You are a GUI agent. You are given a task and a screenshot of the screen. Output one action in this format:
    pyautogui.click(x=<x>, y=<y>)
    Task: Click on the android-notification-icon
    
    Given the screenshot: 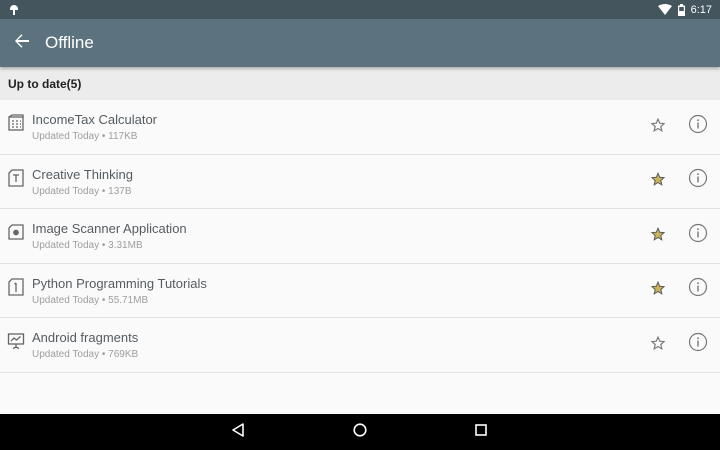 What is the action you would take?
    pyautogui.click(x=14, y=10)
    